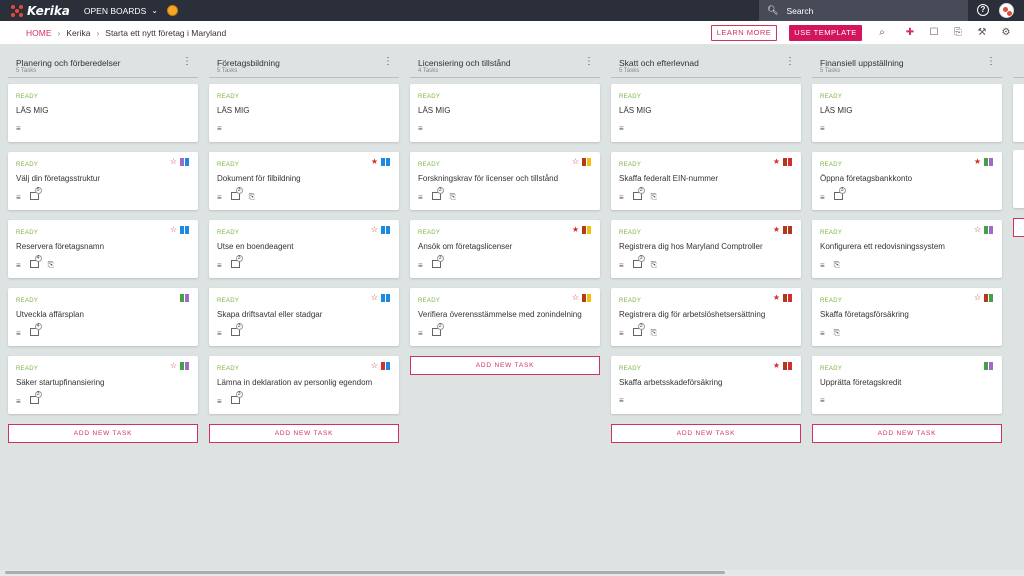 The height and width of the screenshot is (576, 1024). Describe the element at coordinates (983, 10) in the screenshot. I see `help-icon: ?` at that location.